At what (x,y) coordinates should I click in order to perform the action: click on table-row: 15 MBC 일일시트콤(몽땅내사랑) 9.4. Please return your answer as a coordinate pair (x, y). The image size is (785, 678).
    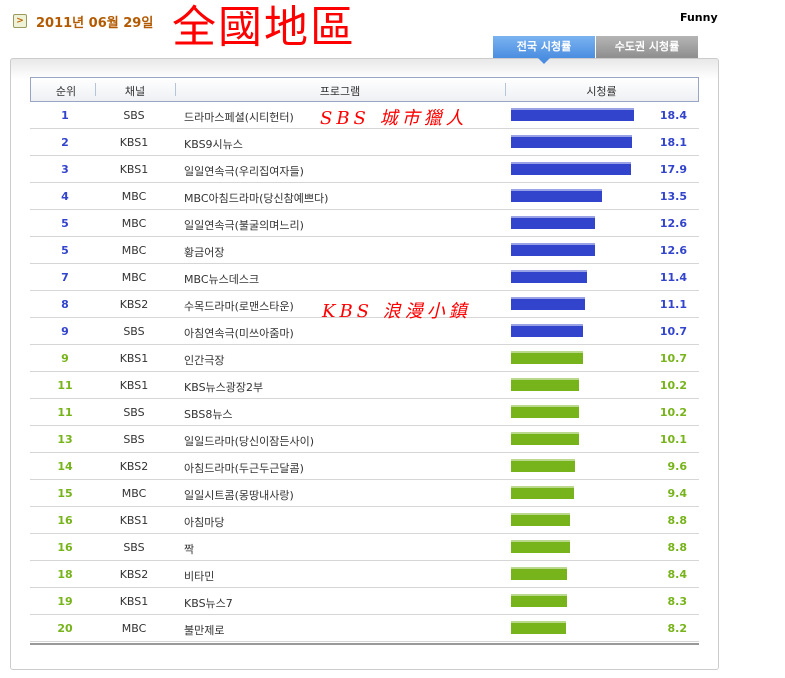
    Looking at the image, I should click on (364, 493).